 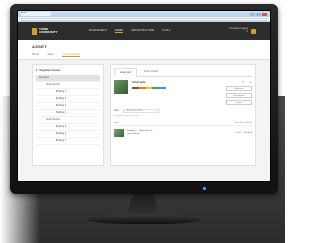 What do you see at coordinates (239, 95) in the screenshot?
I see `import-assets-button: Import Assets` at bounding box center [239, 95].